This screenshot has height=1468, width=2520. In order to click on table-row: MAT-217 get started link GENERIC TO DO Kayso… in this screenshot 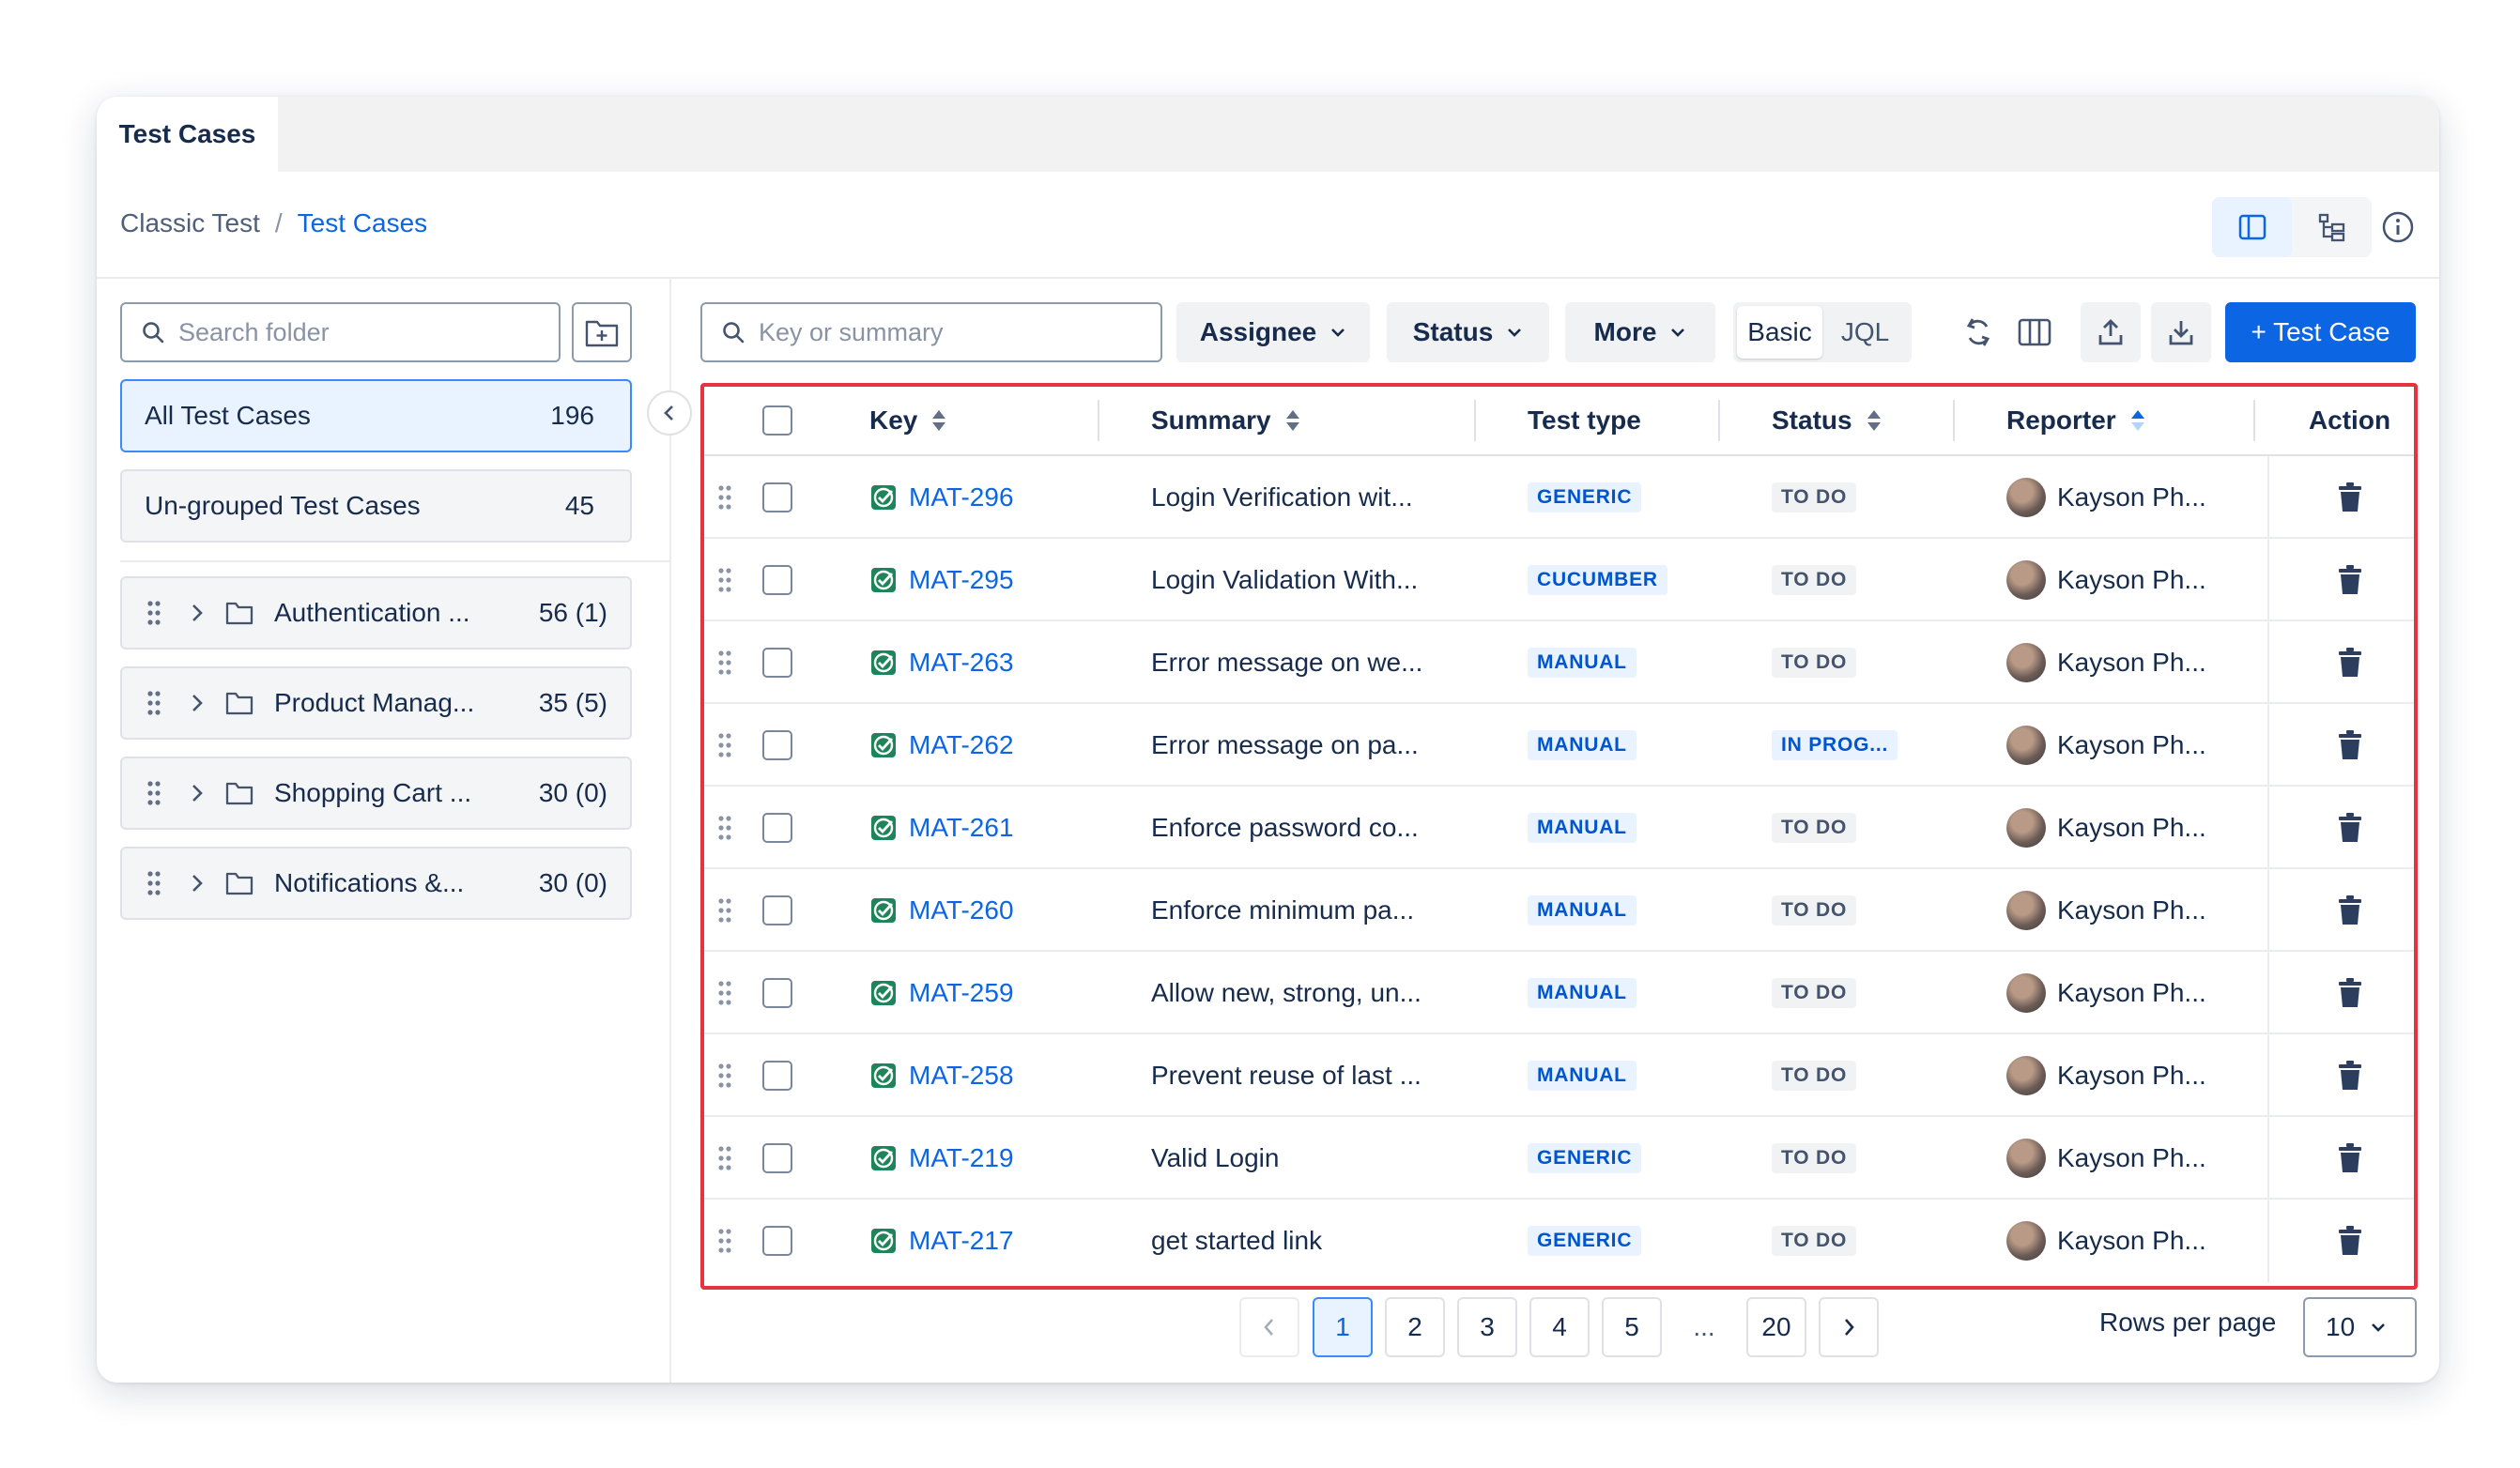, I will do `click(1559, 1241)`.